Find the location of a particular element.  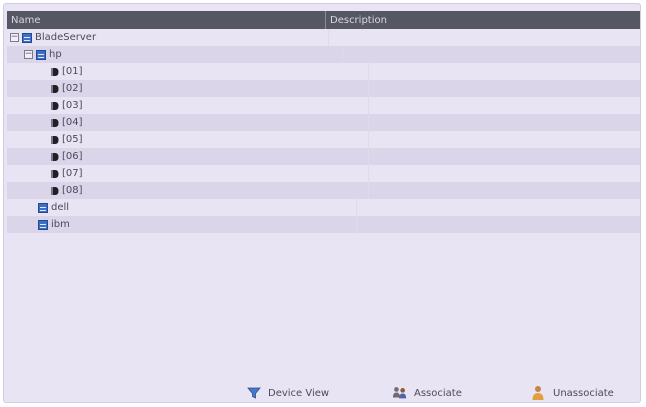

name-cell: [03] is located at coordinates (187, 105).